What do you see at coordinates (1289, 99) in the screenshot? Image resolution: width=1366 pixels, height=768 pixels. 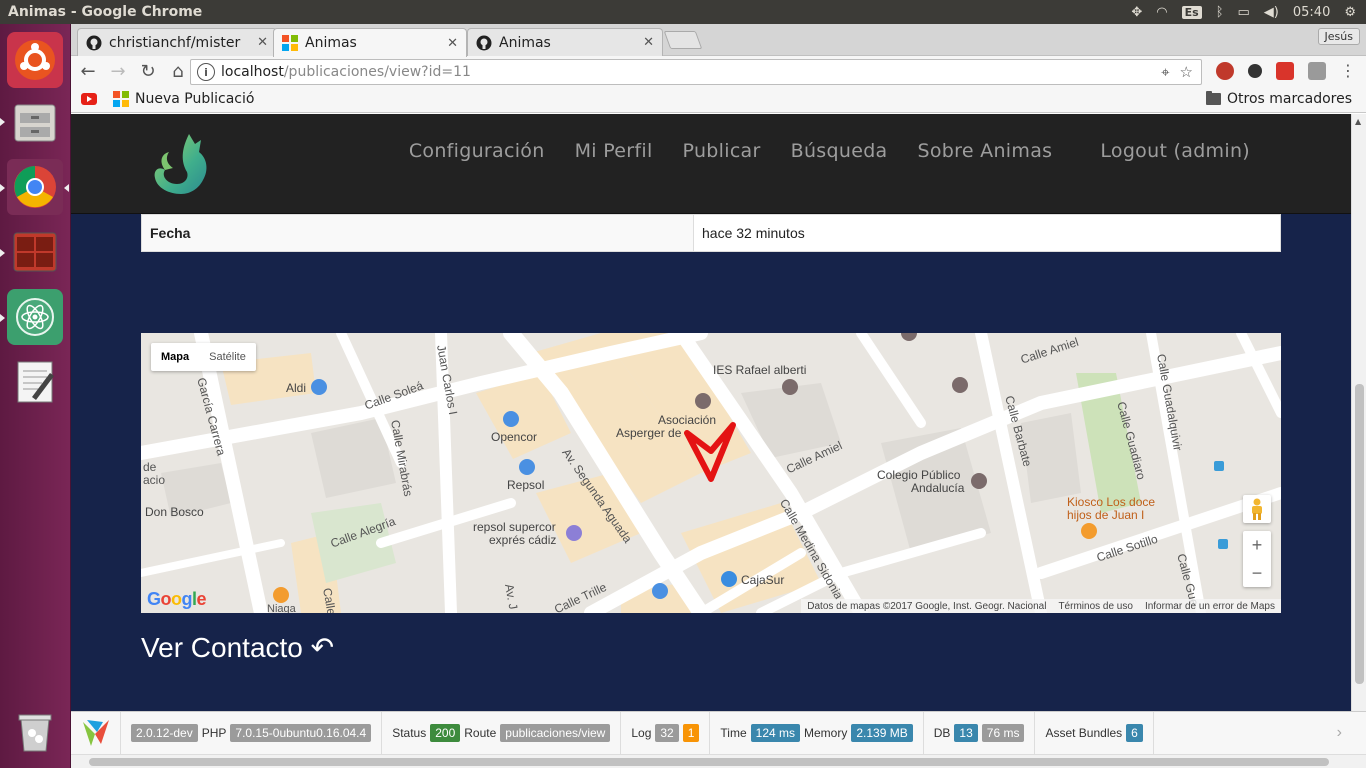 I see `other-bookmarks-label: Otros marcadores` at bounding box center [1289, 99].